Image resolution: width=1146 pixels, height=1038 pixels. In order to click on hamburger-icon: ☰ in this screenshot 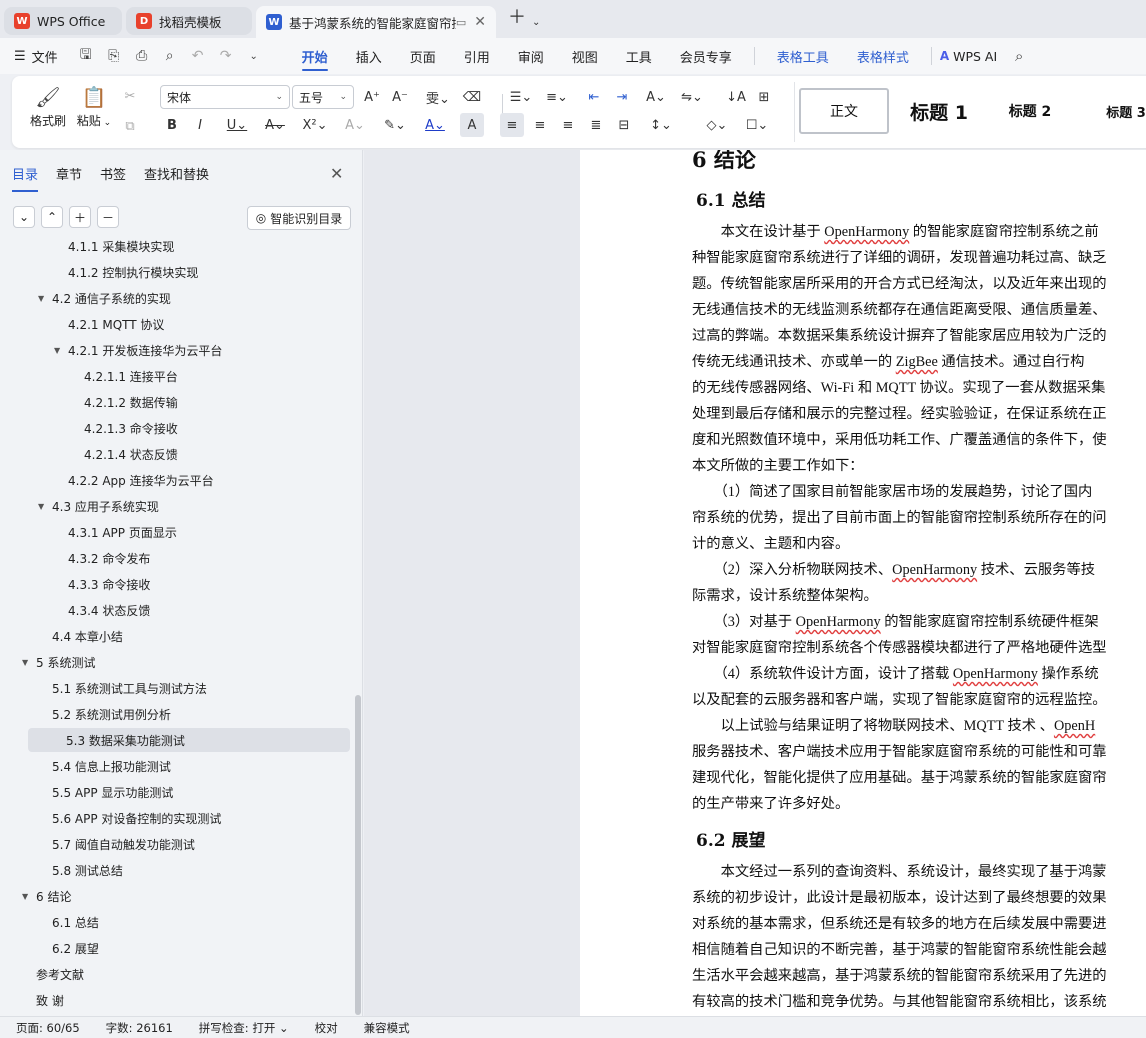, I will do `click(20, 56)`.